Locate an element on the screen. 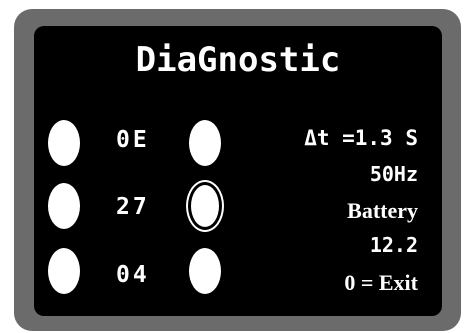 The image size is (465, 333). code-label-2: 27 is located at coordinates (133, 207).